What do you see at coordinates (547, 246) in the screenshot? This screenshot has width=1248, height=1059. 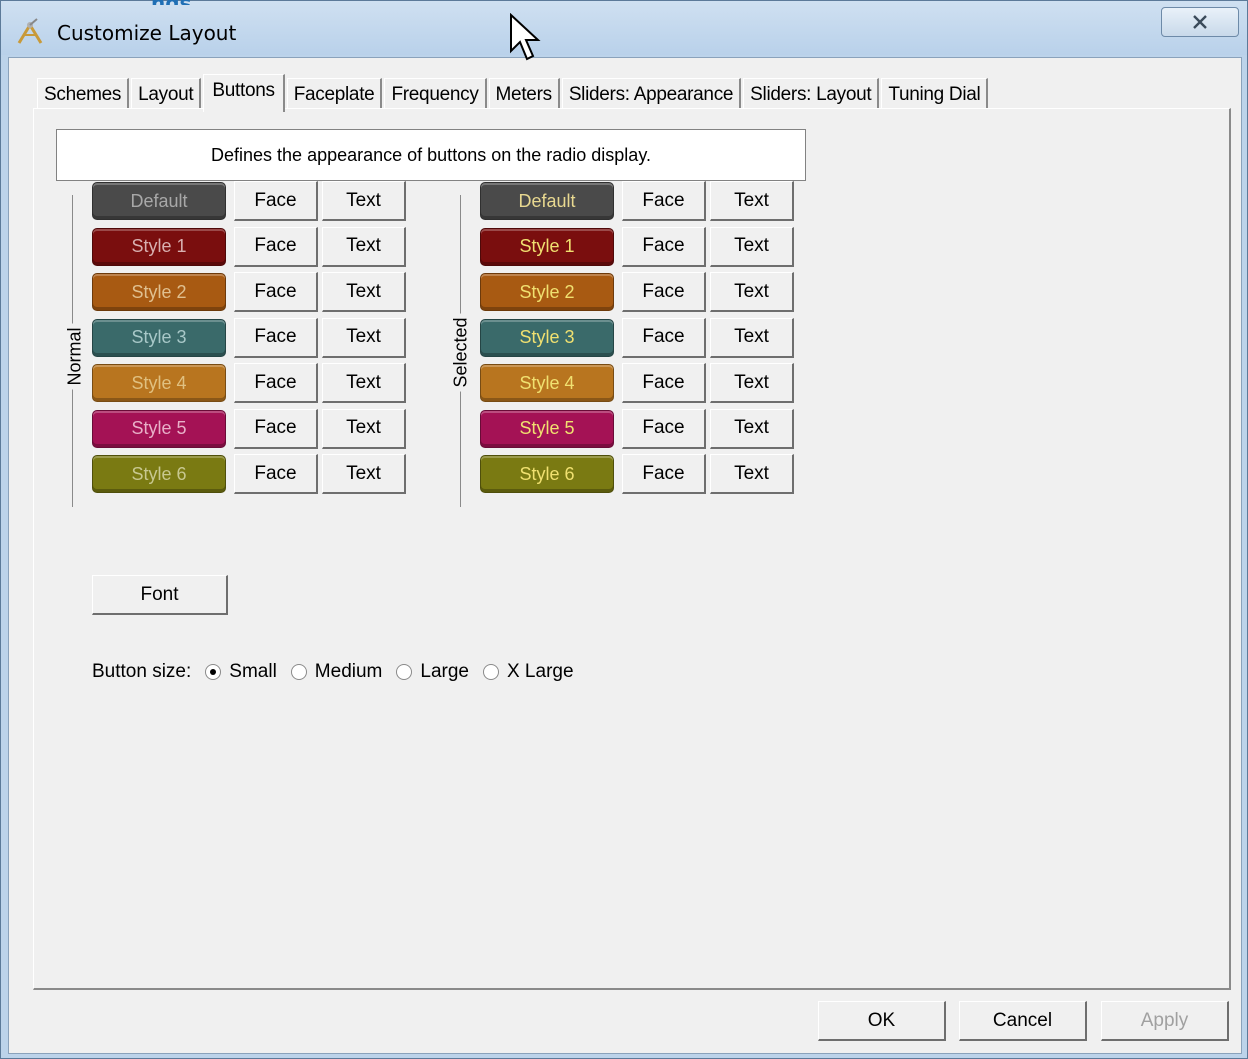 I see `selected-style-1-preview-button: Style 1` at bounding box center [547, 246].